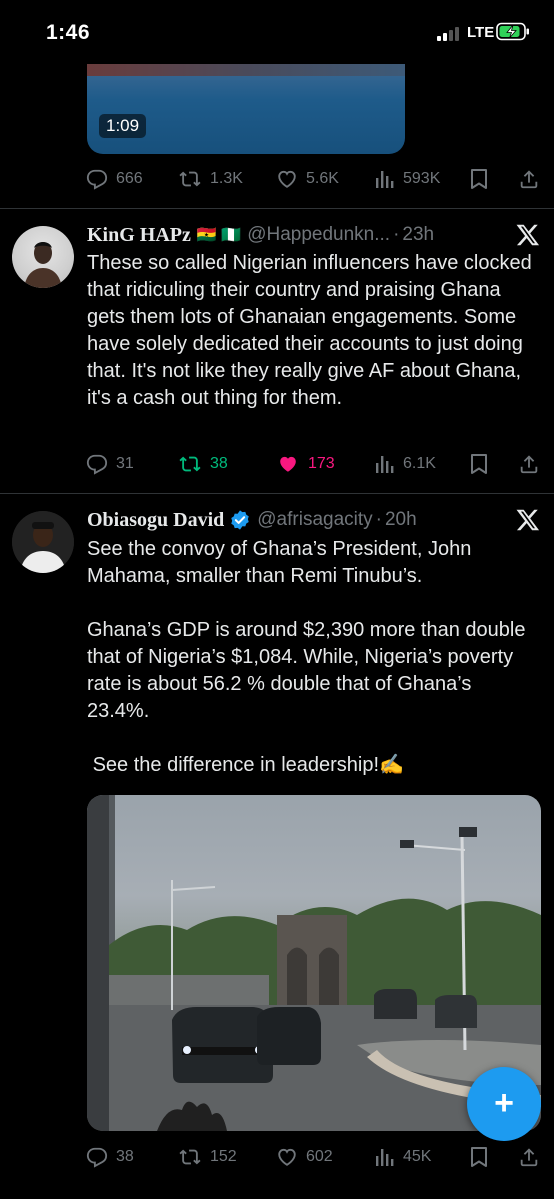  I want to click on tweet-header: KinG HAPz 🇬🇭 🇳🇬 @Happedunkn... · 23h, so click(260, 235).